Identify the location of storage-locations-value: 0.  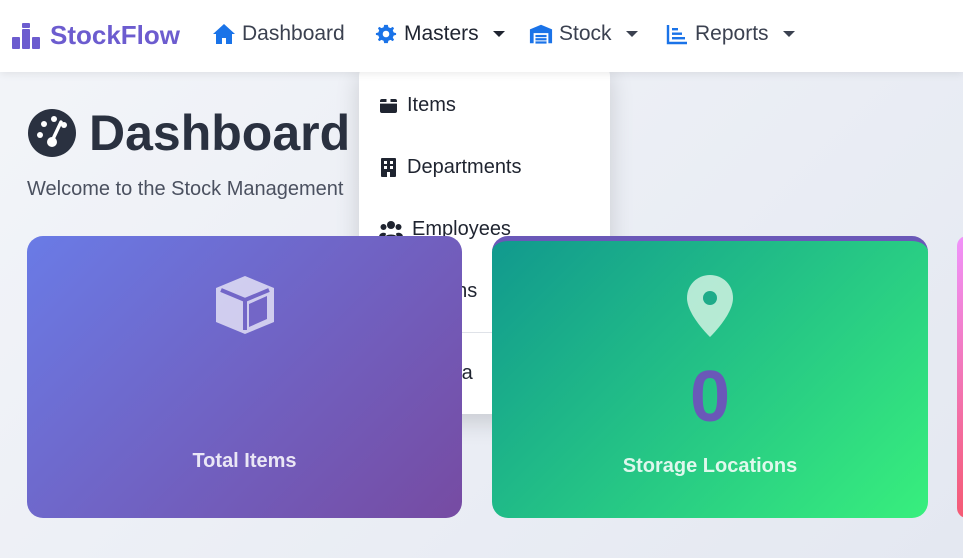
(710, 397).